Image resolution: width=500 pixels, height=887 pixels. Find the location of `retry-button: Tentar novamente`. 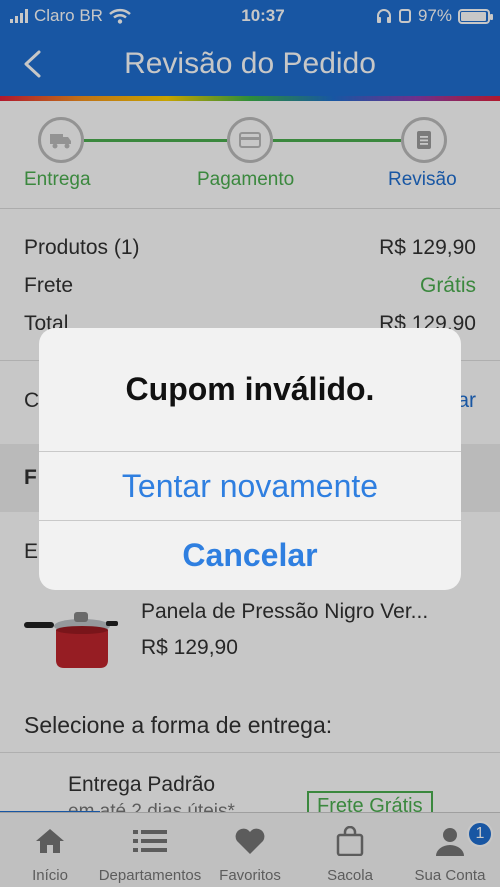

retry-button: Tentar novamente is located at coordinates (250, 485).